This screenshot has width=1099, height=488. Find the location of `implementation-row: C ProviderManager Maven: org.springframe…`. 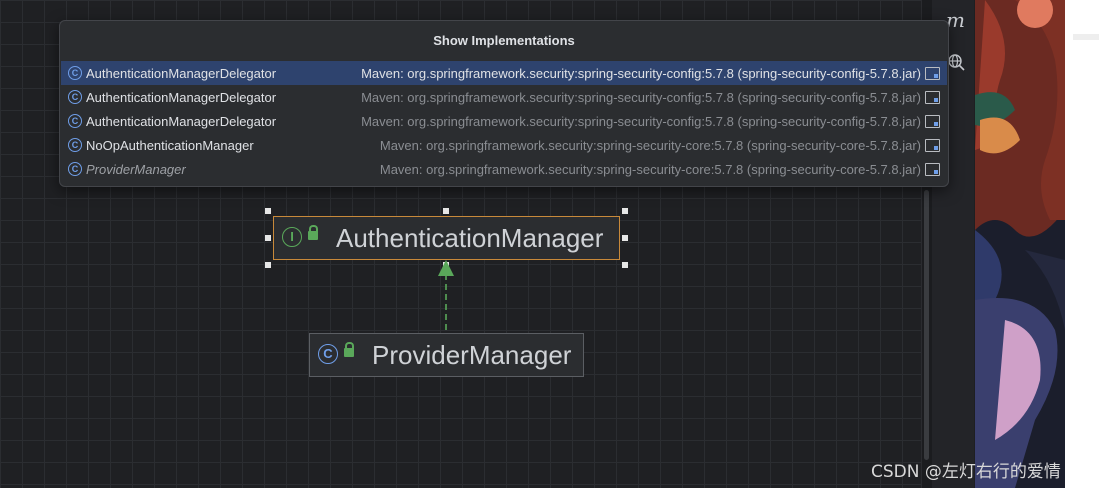

implementation-row: C ProviderManager Maven: org.springframe… is located at coordinates (504, 169).